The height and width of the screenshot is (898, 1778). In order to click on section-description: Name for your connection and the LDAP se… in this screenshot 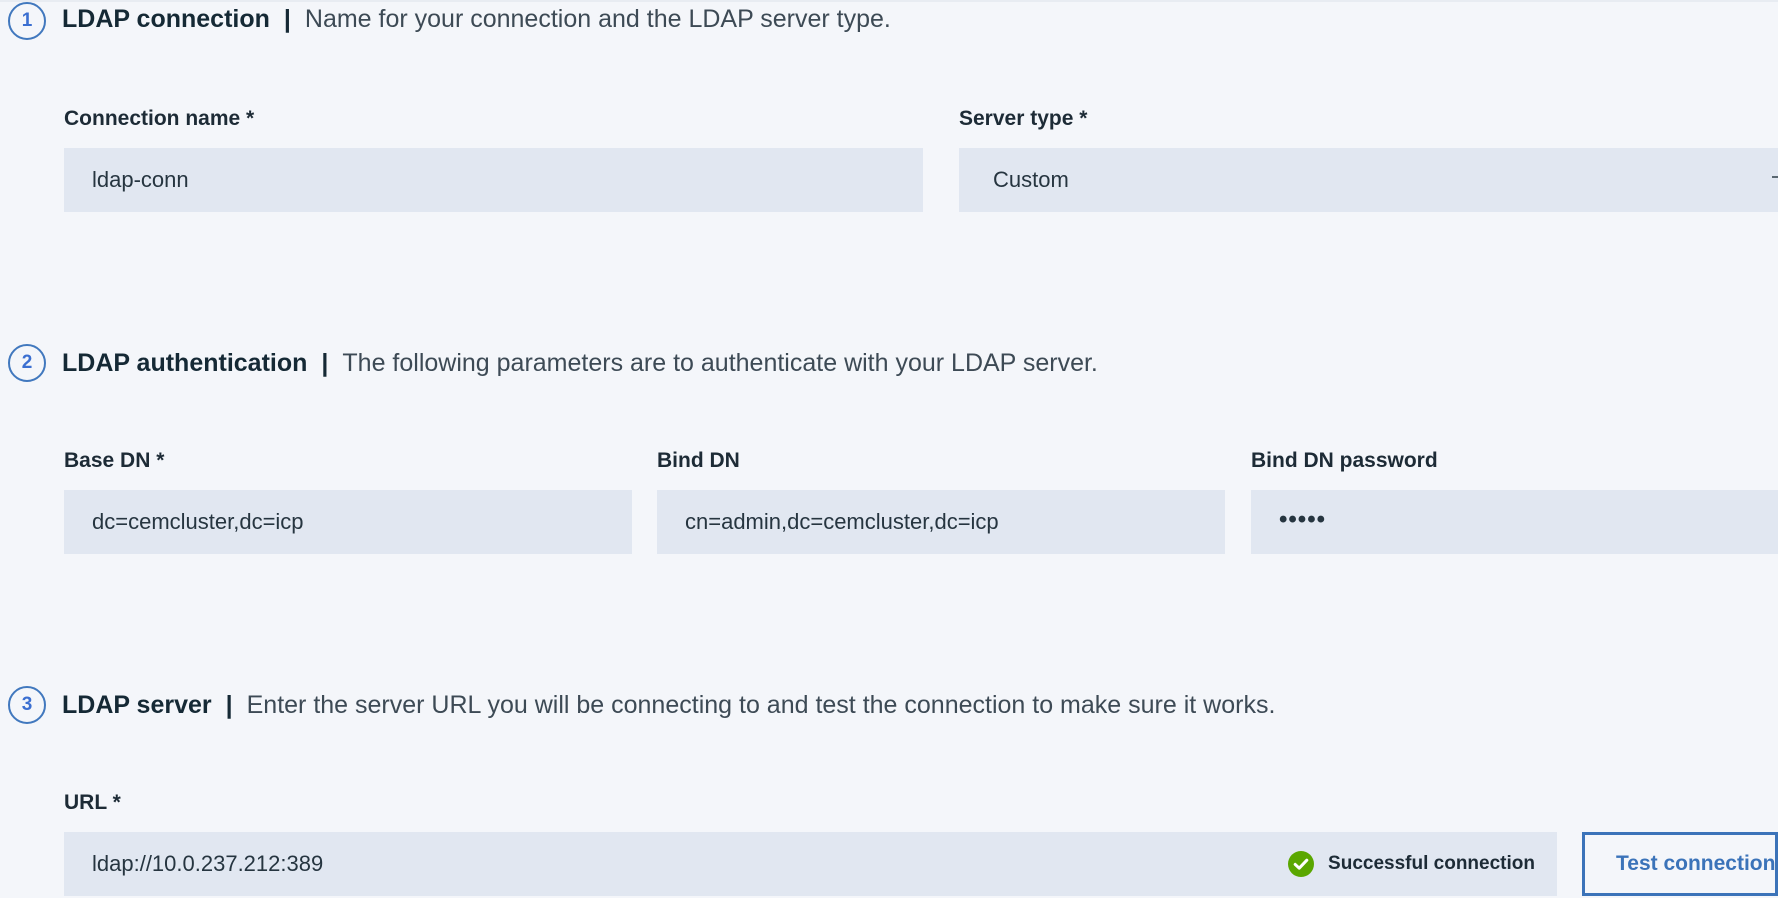, I will do `click(597, 18)`.